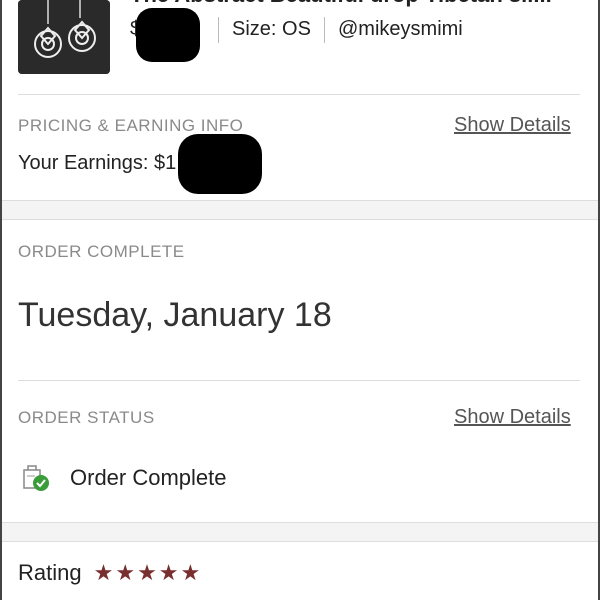 Image resolution: width=600 pixels, height=600 pixels. I want to click on order-complete-heading: ORDER COMPLETE, so click(101, 251).